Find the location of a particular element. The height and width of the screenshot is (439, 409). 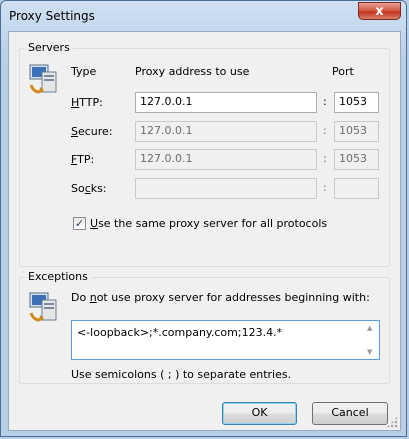

http-label: HTTP: is located at coordinates (87, 102).